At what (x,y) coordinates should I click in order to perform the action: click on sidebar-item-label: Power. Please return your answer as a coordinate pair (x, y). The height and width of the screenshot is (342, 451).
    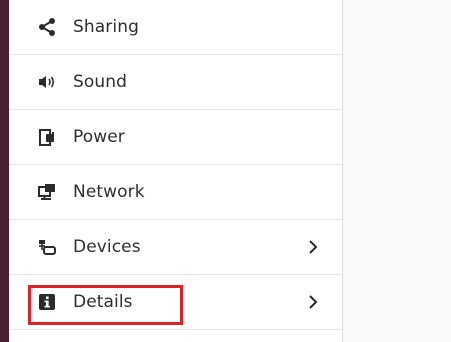
    Looking at the image, I should click on (99, 137).